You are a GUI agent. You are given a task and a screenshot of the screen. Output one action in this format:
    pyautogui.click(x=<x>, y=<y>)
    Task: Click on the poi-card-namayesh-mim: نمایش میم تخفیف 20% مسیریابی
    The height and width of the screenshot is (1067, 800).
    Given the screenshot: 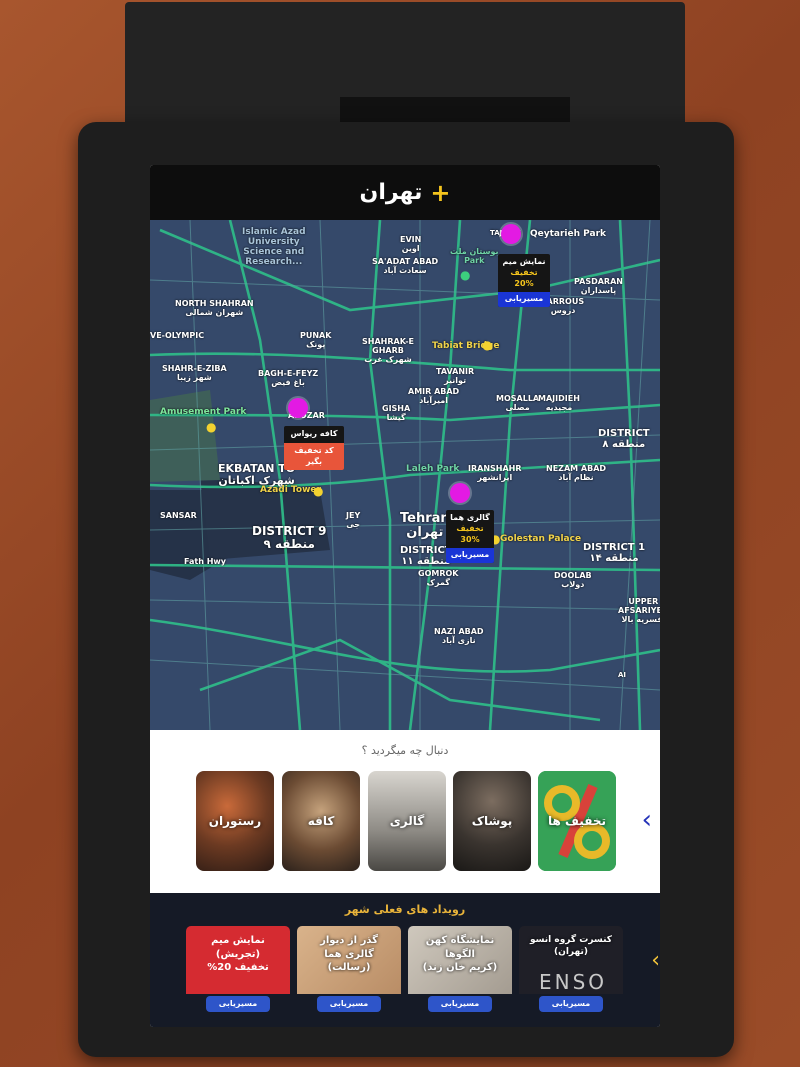 What is the action you would take?
    pyautogui.click(x=524, y=281)
    